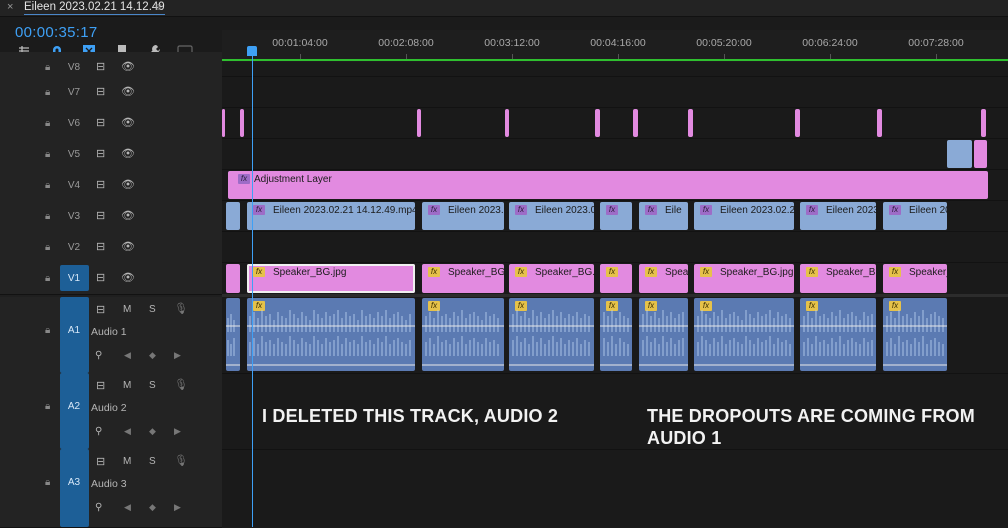 The width and height of the screenshot is (1008, 528). Describe the element at coordinates (74, 123) in the screenshot. I see `track-label: V6` at that location.